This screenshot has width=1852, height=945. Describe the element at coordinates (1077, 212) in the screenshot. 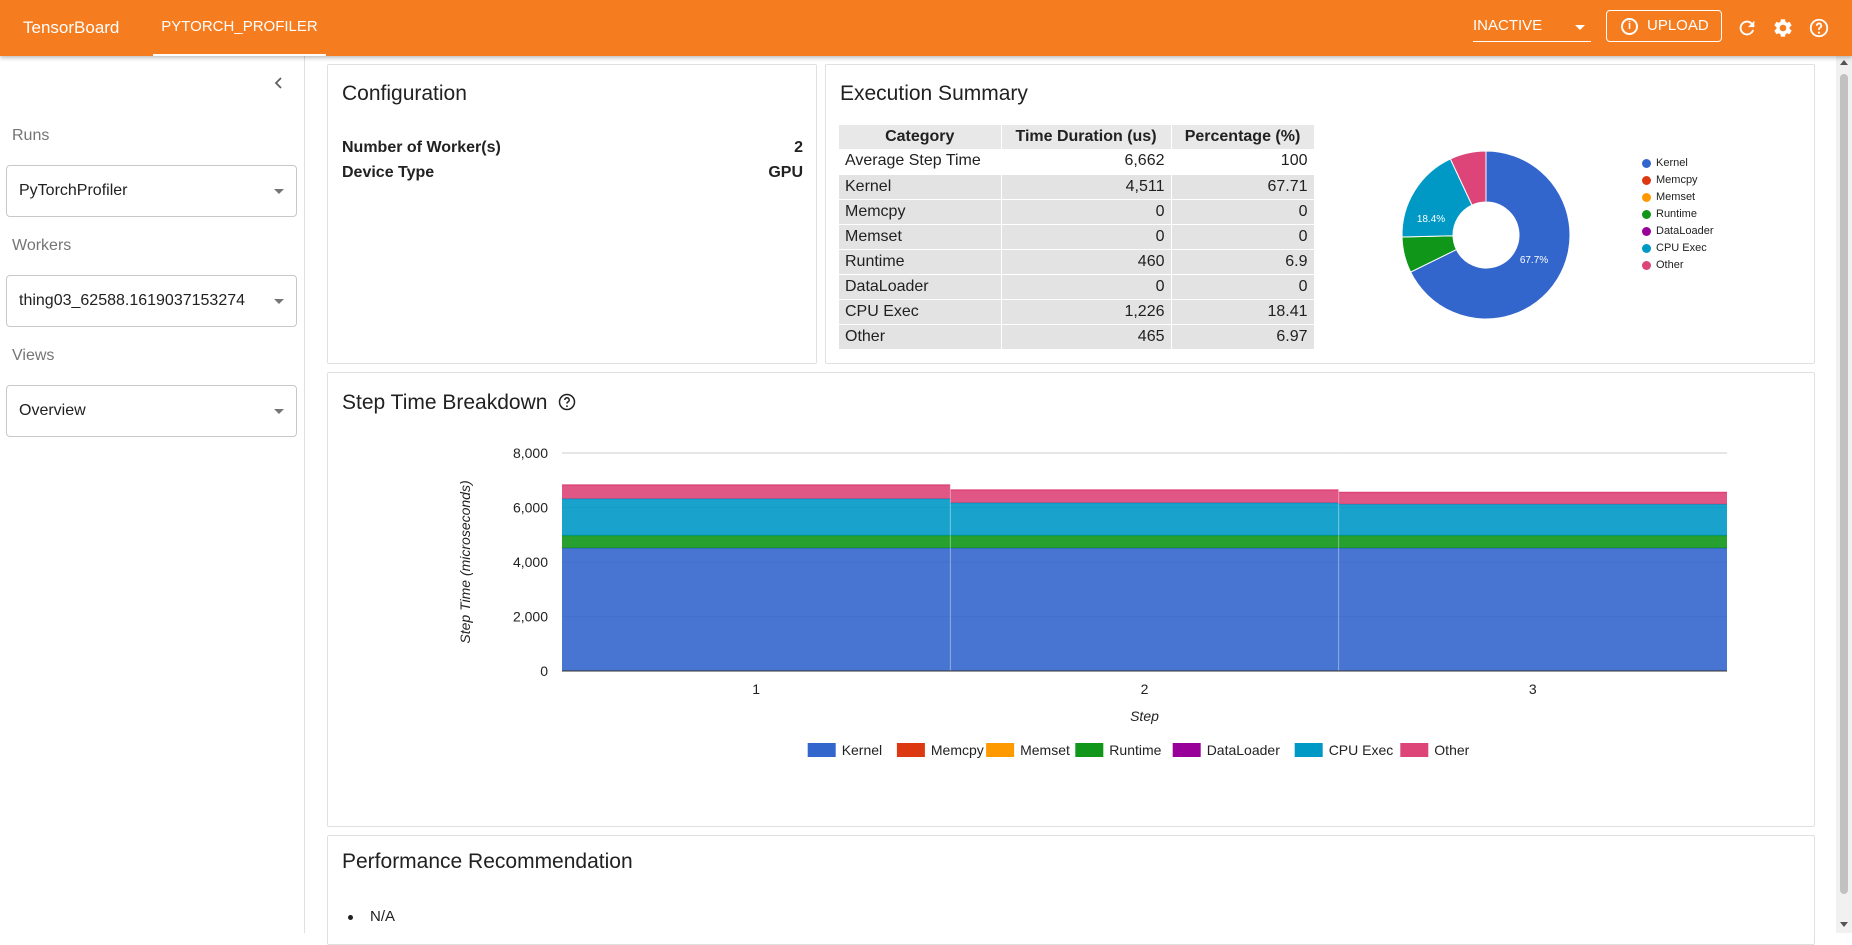

I see `table-row: Memcpy 0 0` at that location.